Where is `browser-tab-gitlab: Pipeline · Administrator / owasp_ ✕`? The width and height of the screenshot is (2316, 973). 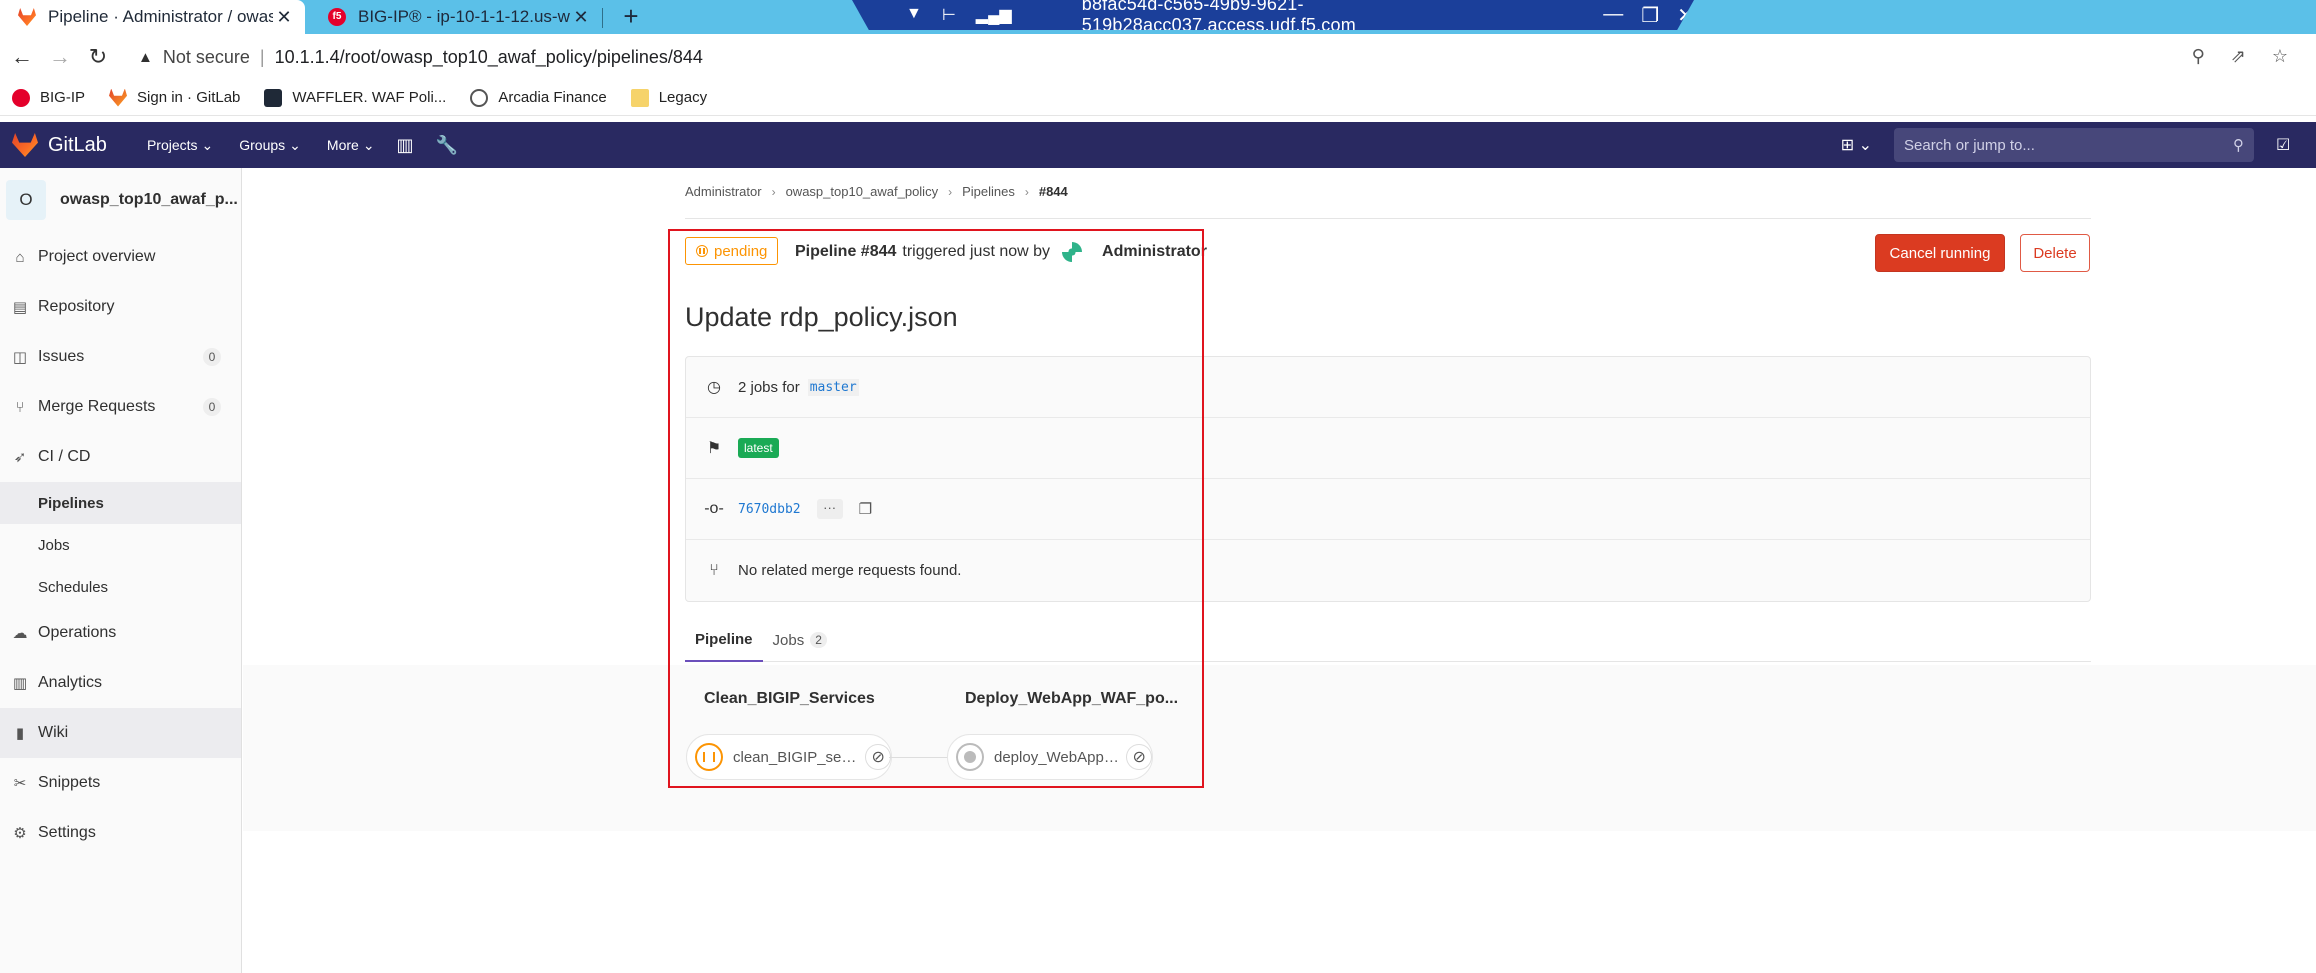 browser-tab-gitlab: Pipeline · Administrator / owasp_ ✕ is located at coordinates (152, 17).